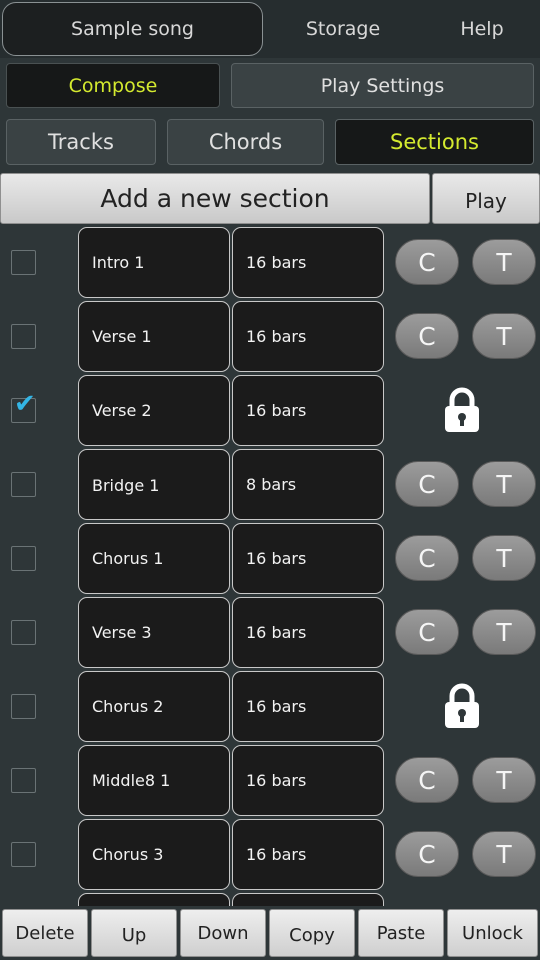 This screenshot has height=960, width=540. I want to click on section-row: Bridge 1 8 bars C T, so click(270, 485).